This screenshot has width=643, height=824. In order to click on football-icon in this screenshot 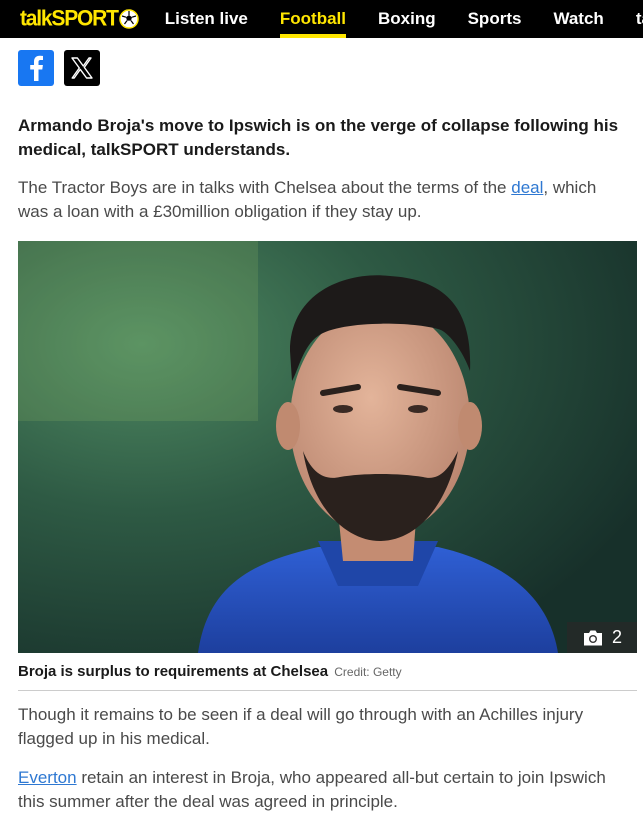, I will do `click(128, 19)`.